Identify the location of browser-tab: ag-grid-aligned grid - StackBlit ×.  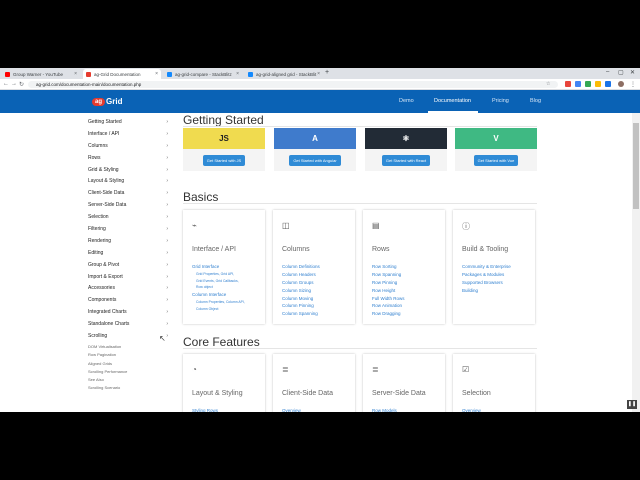
(284, 74).